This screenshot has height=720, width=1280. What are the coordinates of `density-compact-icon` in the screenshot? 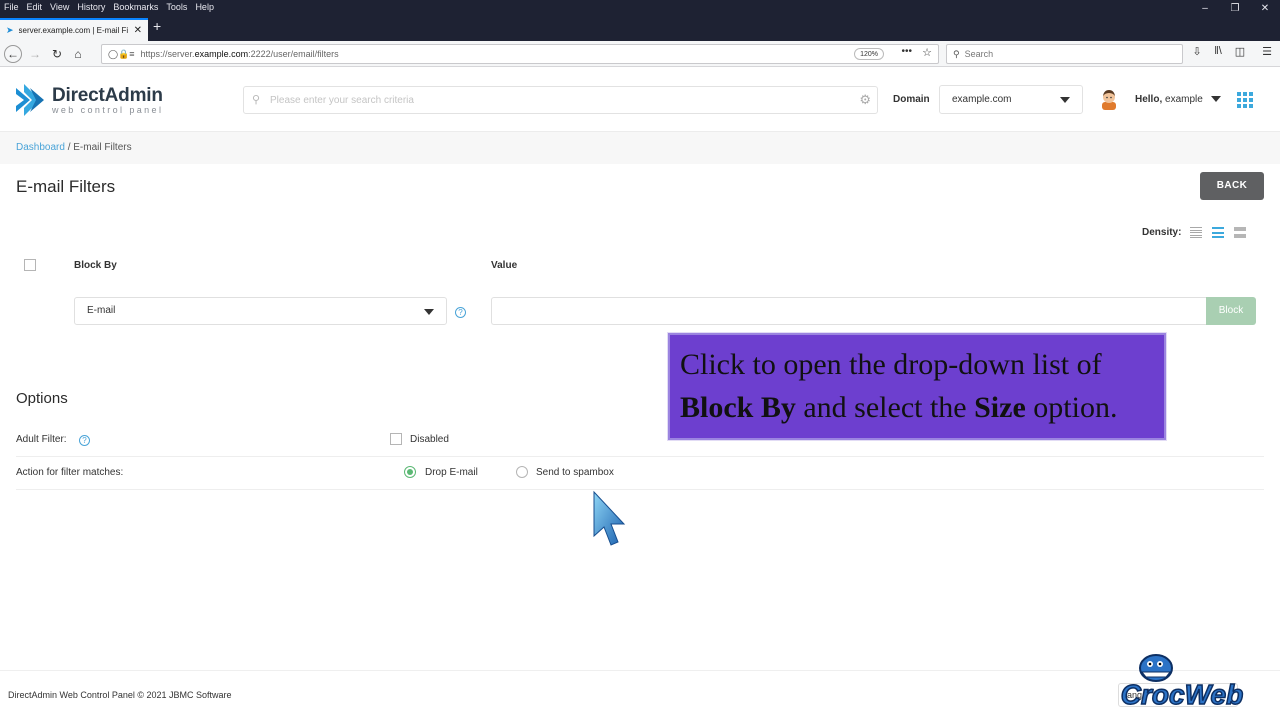 It's located at (1196, 232).